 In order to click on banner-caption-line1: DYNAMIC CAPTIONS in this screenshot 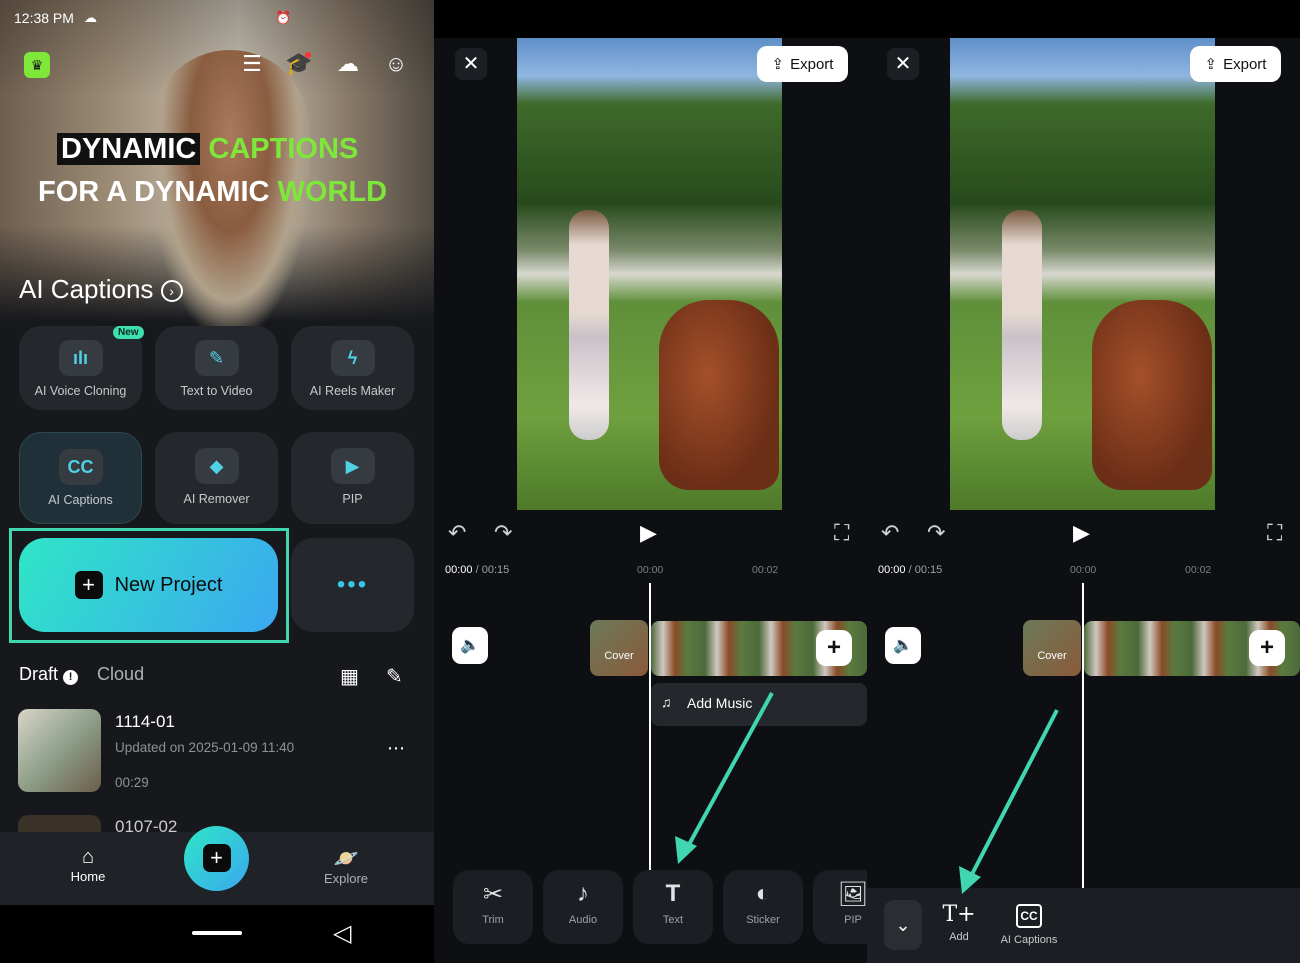, I will do `click(207, 149)`.